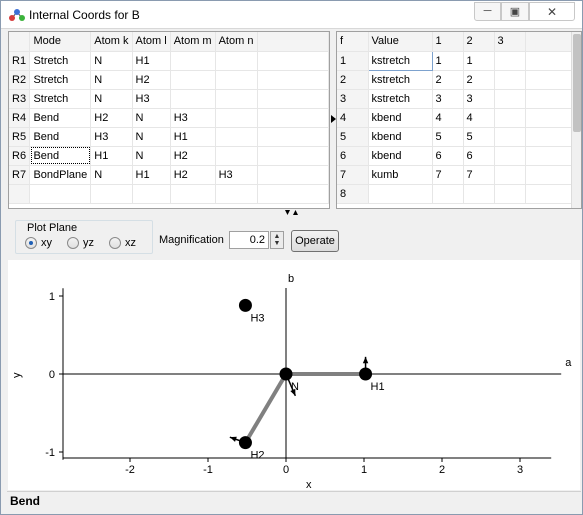 The image size is (583, 515). Describe the element at coordinates (60, 156) in the screenshot. I see `mode-cell-focused: Bend` at that location.